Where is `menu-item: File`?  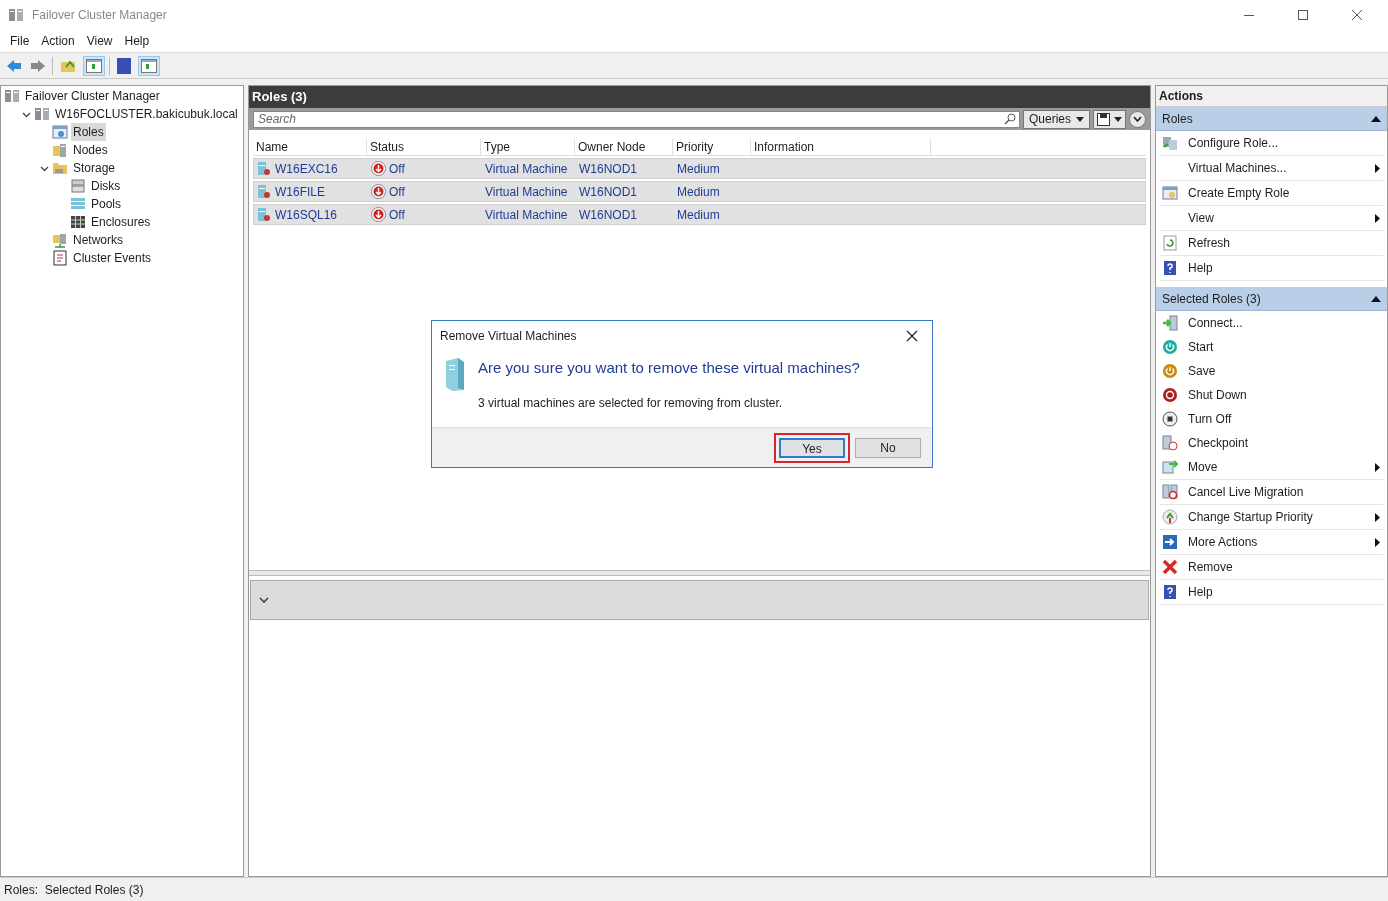 menu-item: File is located at coordinates (20, 41).